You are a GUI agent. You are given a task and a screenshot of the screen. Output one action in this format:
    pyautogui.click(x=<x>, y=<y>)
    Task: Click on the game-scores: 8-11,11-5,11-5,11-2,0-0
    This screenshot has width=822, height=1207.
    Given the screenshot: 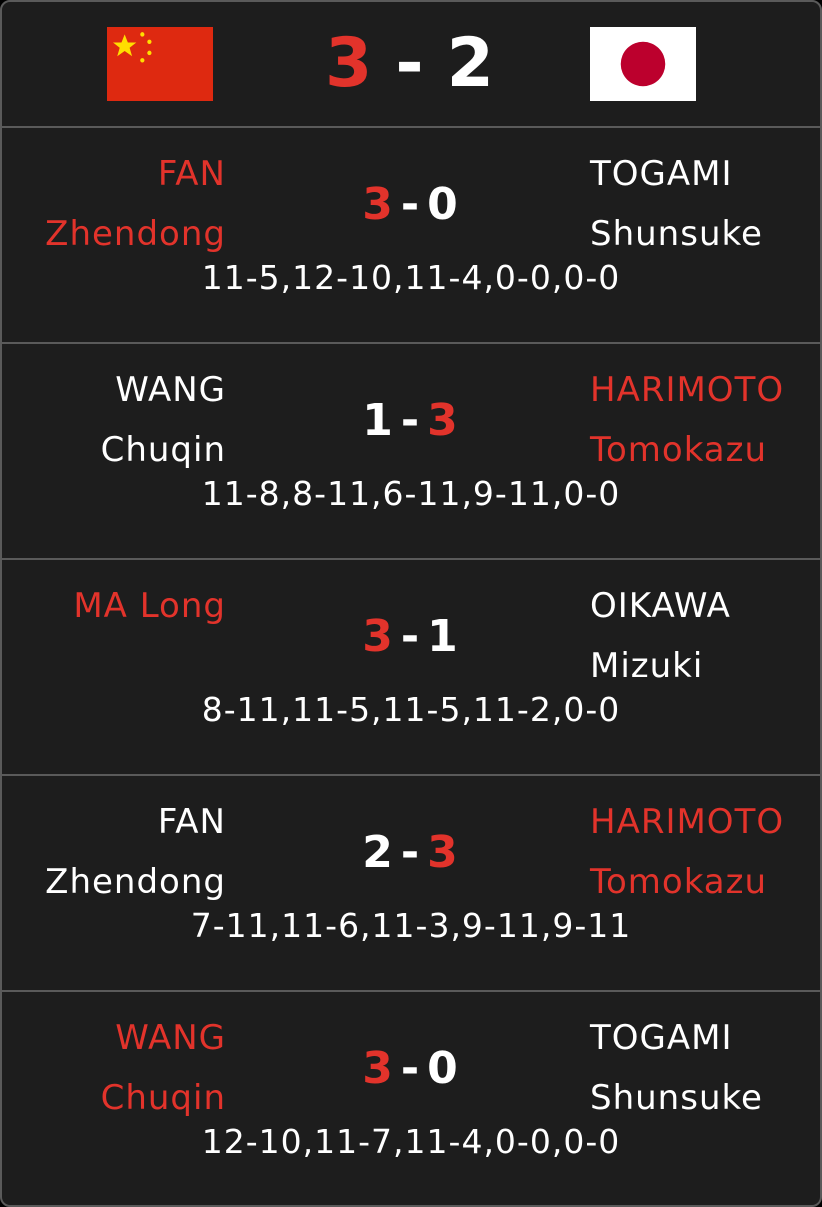 What is the action you would take?
    pyautogui.click(x=411, y=709)
    